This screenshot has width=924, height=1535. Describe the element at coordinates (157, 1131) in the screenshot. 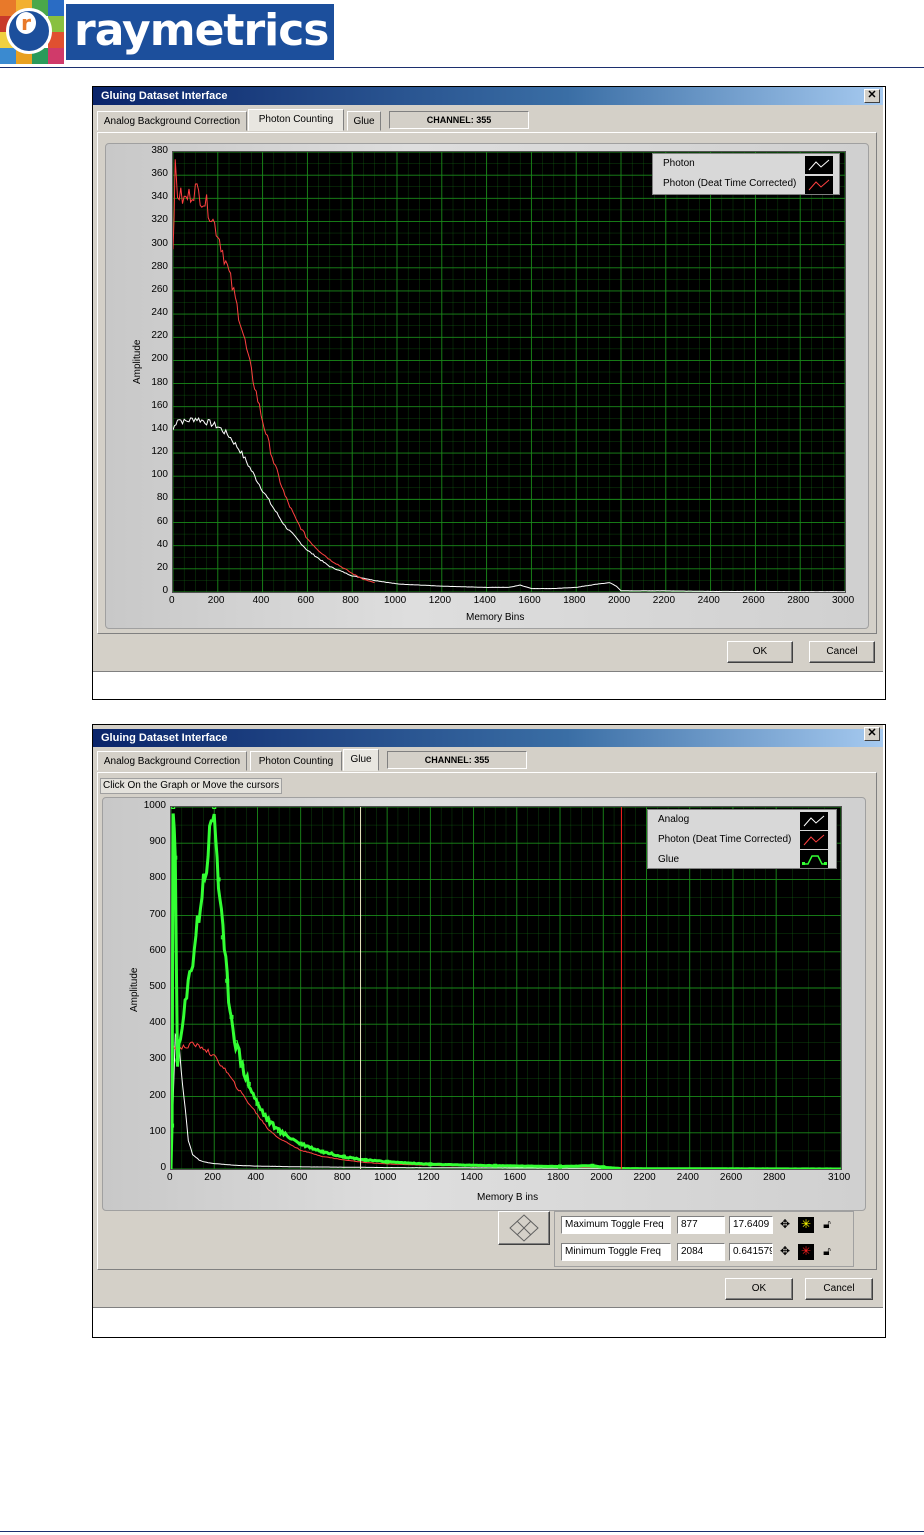

I see `y-tick-label: 100` at that location.